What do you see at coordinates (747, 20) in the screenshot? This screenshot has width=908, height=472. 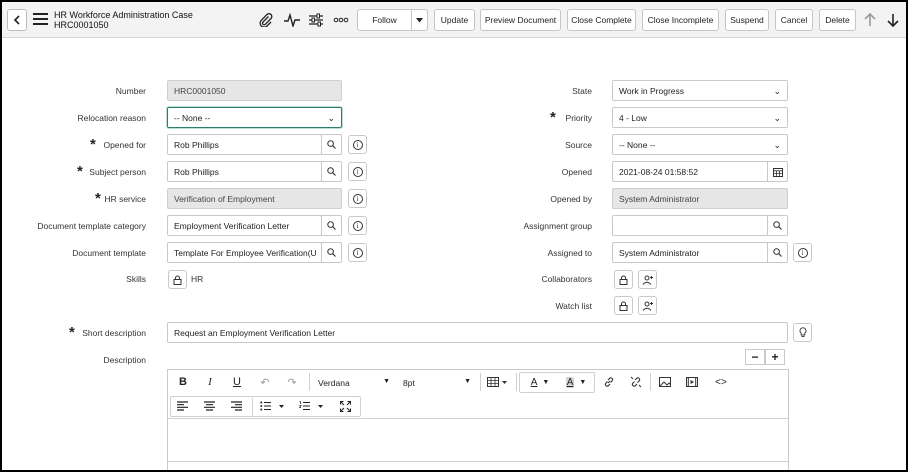 I see `suspend-button: Suspend` at bounding box center [747, 20].